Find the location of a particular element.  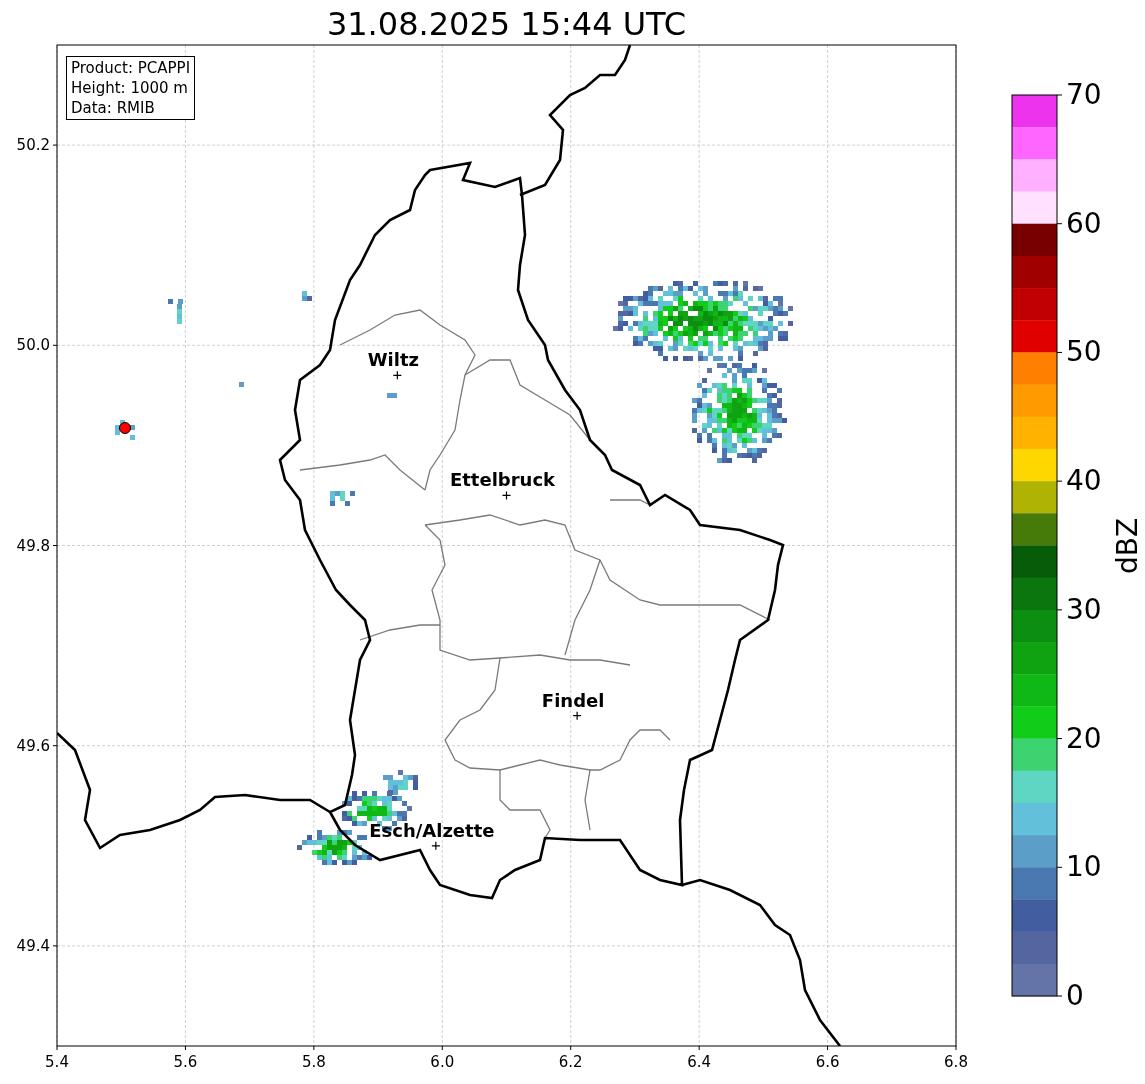

colorbar-tick-label: 20 is located at coordinates (1084, 738).